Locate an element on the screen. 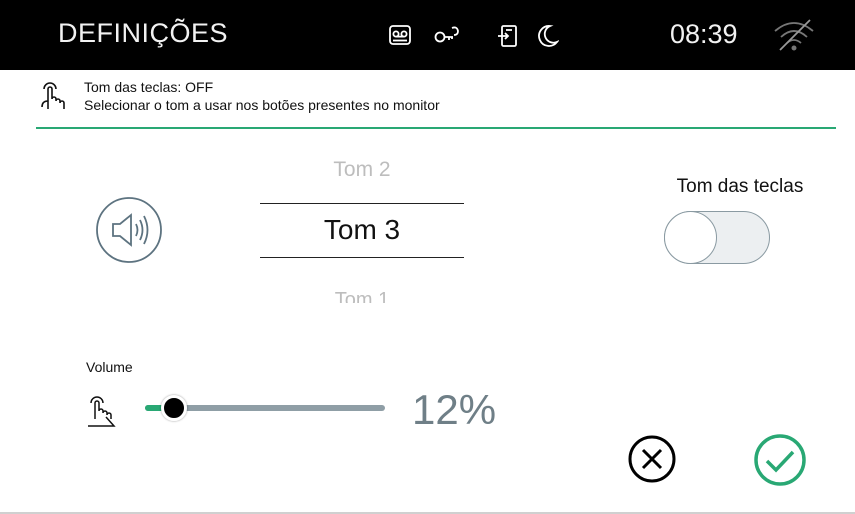 The height and width of the screenshot is (514, 855). tone-option-previous: Tom 2 is located at coordinates (362, 170).